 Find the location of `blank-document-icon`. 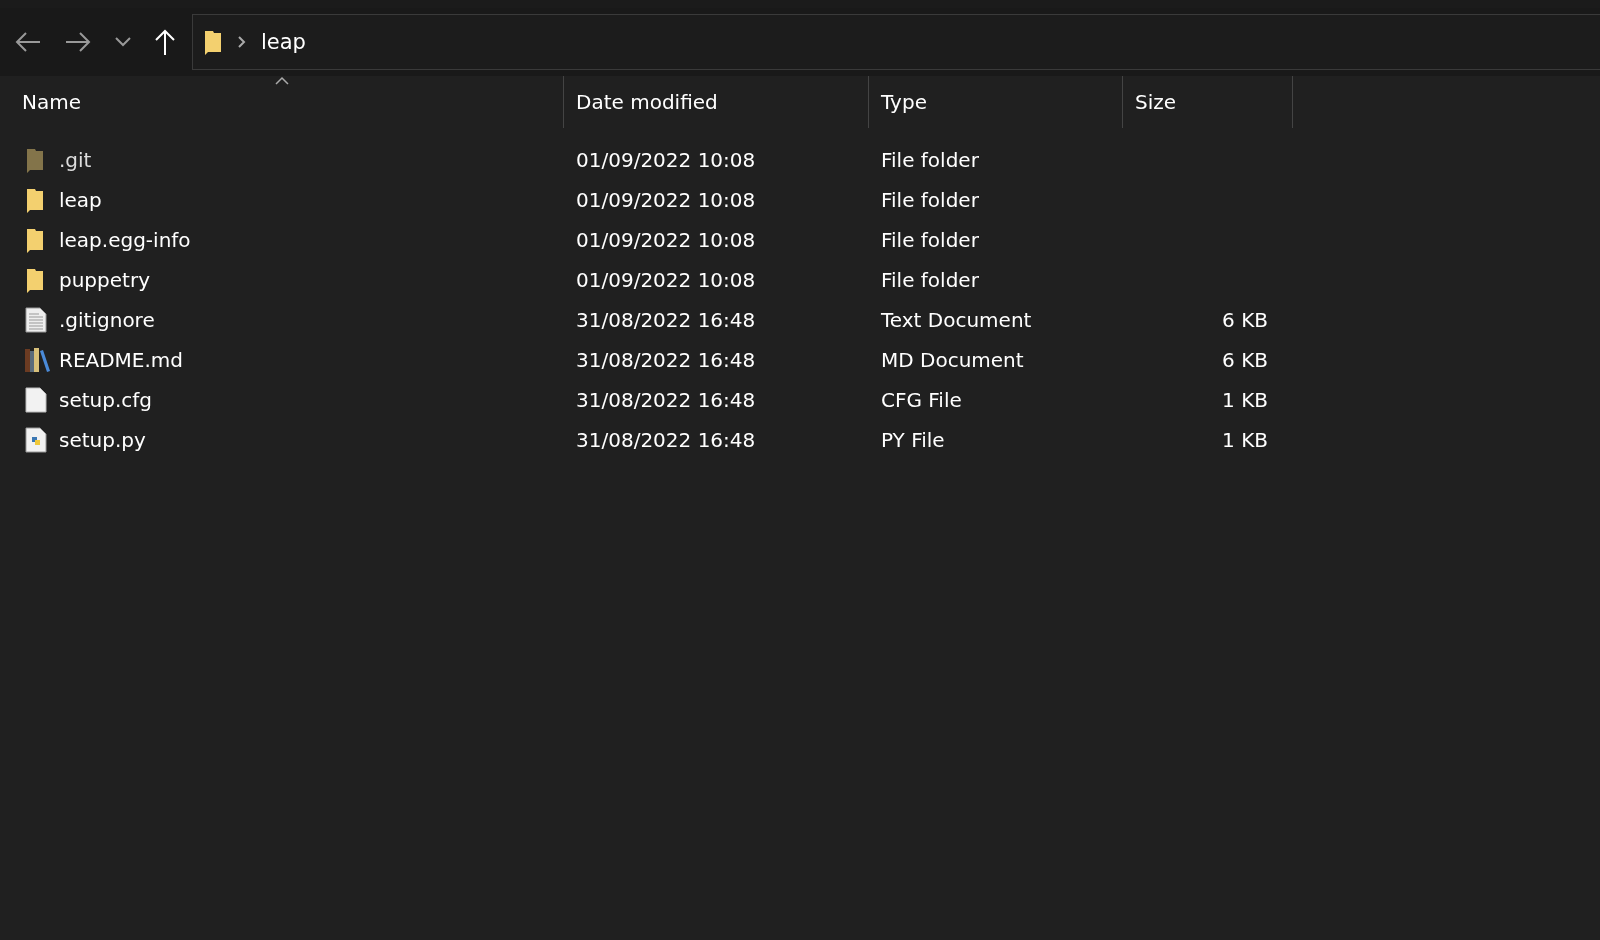

blank-document-icon is located at coordinates (36, 400).